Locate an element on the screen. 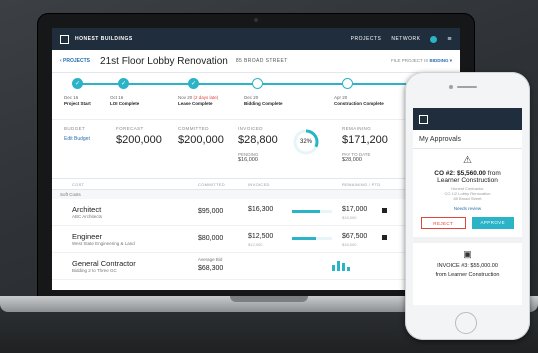  row-remaining: $17,000 is located at coordinates (355, 209).